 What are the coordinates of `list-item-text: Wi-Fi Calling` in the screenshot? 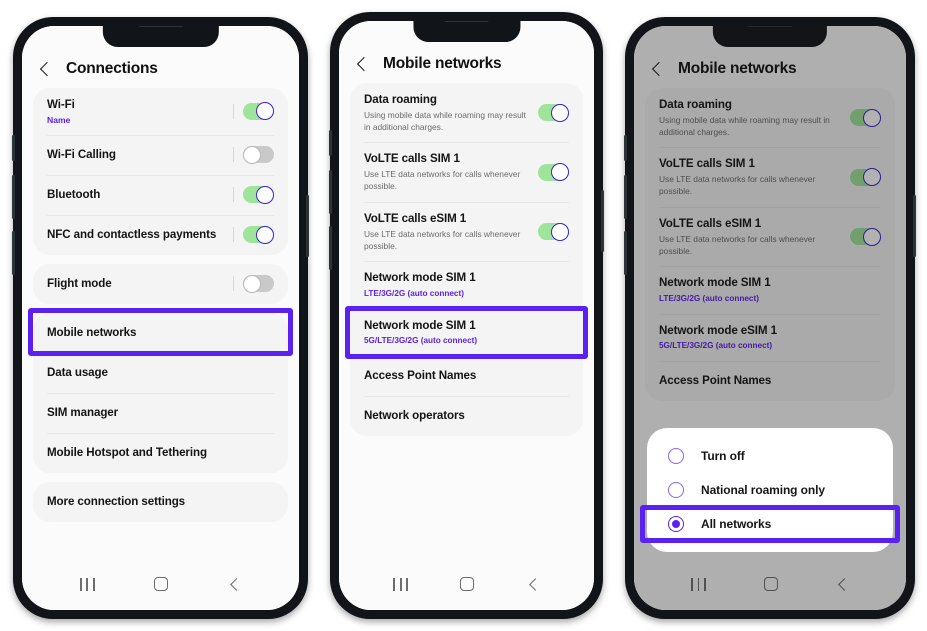 It's located at (136, 155).